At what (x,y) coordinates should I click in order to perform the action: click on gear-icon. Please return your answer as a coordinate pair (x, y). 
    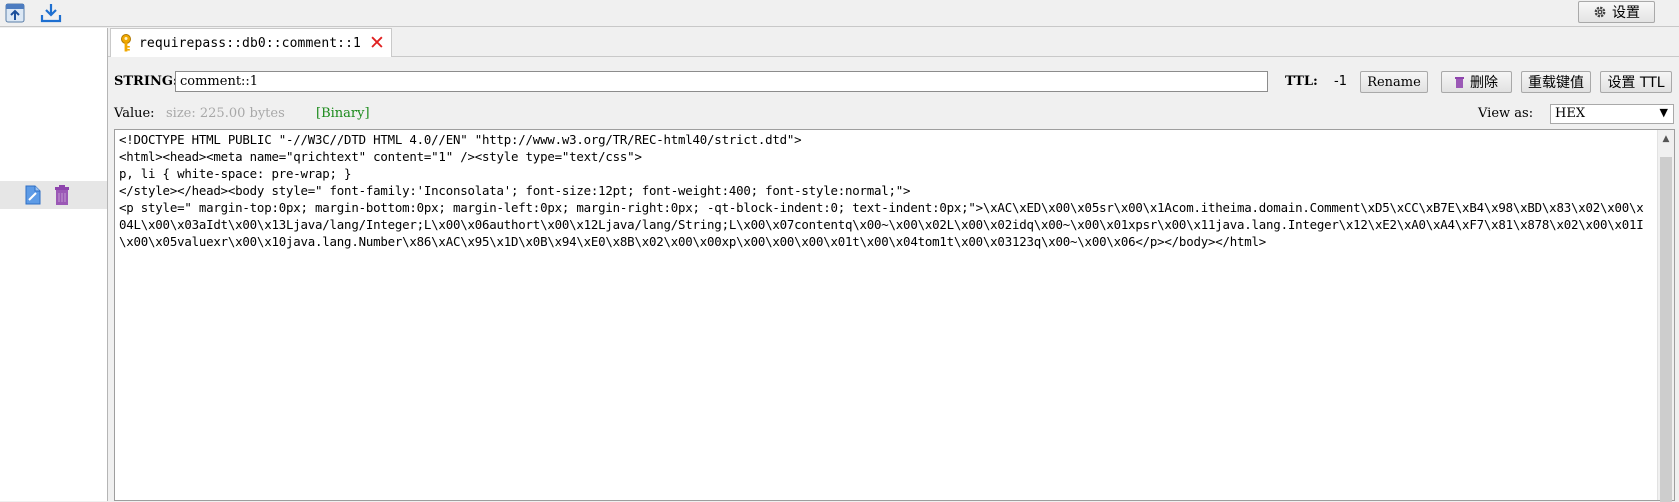
    Looking at the image, I should click on (1600, 12).